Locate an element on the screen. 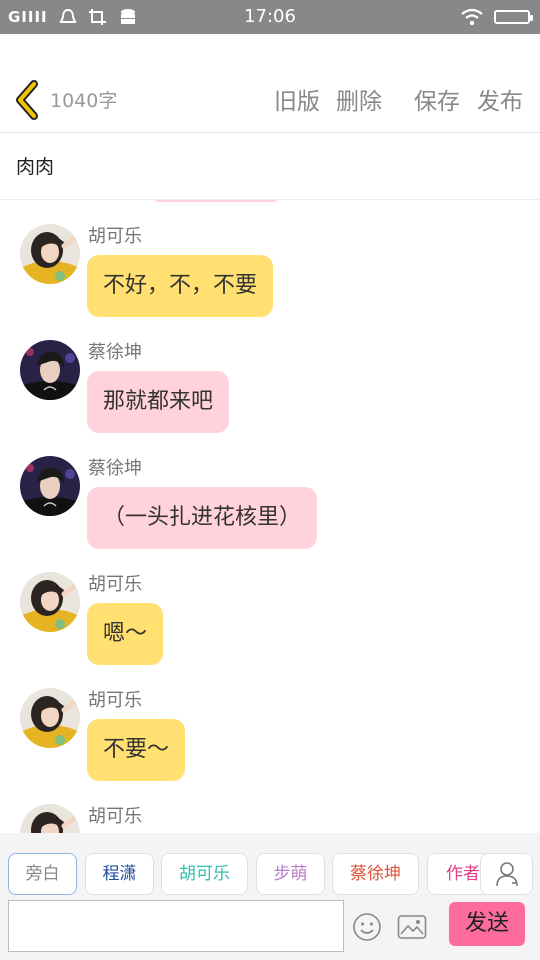 Image resolution: width=540 pixels, height=960 pixels. status-bar: GIIII 17:06 is located at coordinates (270, 17).